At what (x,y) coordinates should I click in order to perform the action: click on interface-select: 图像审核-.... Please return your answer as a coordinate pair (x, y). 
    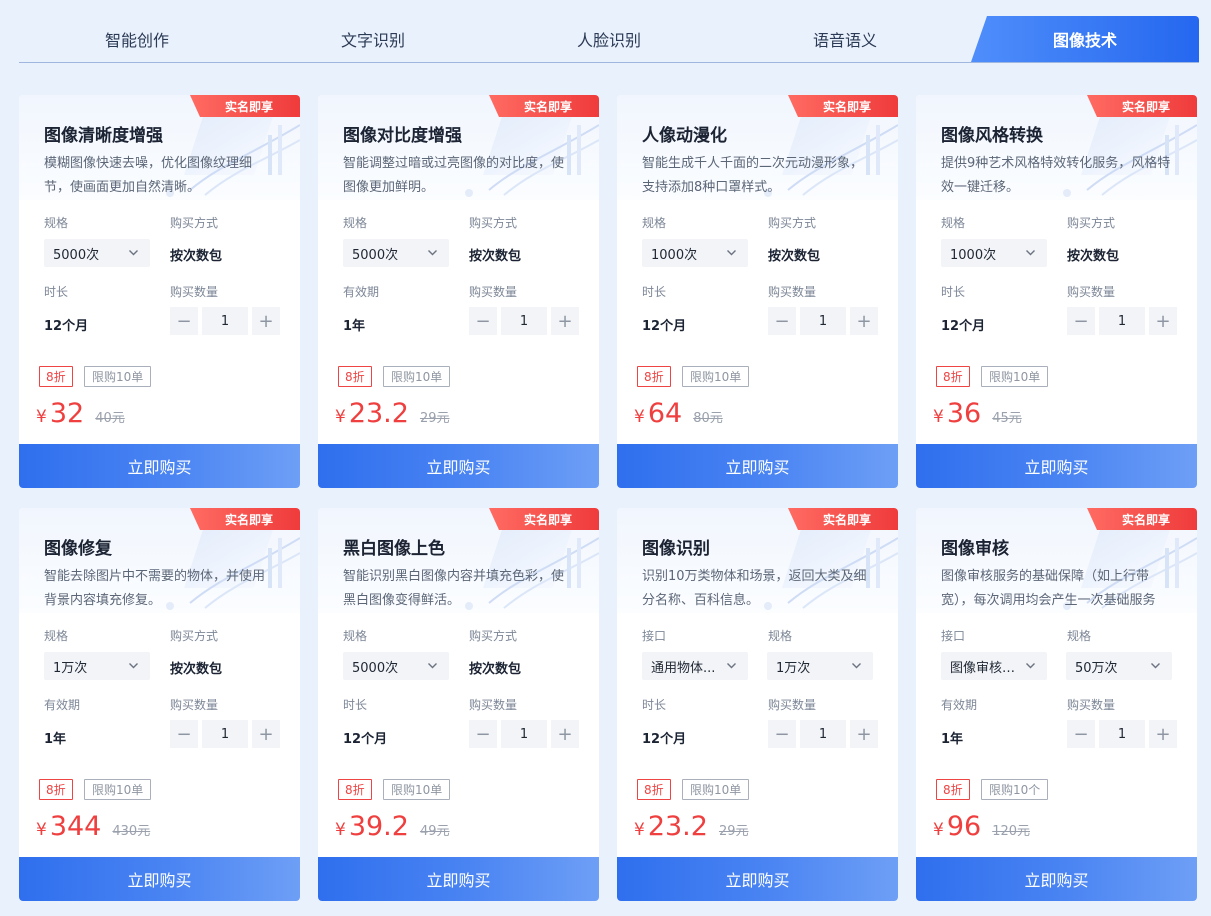
    Looking at the image, I should click on (994, 666).